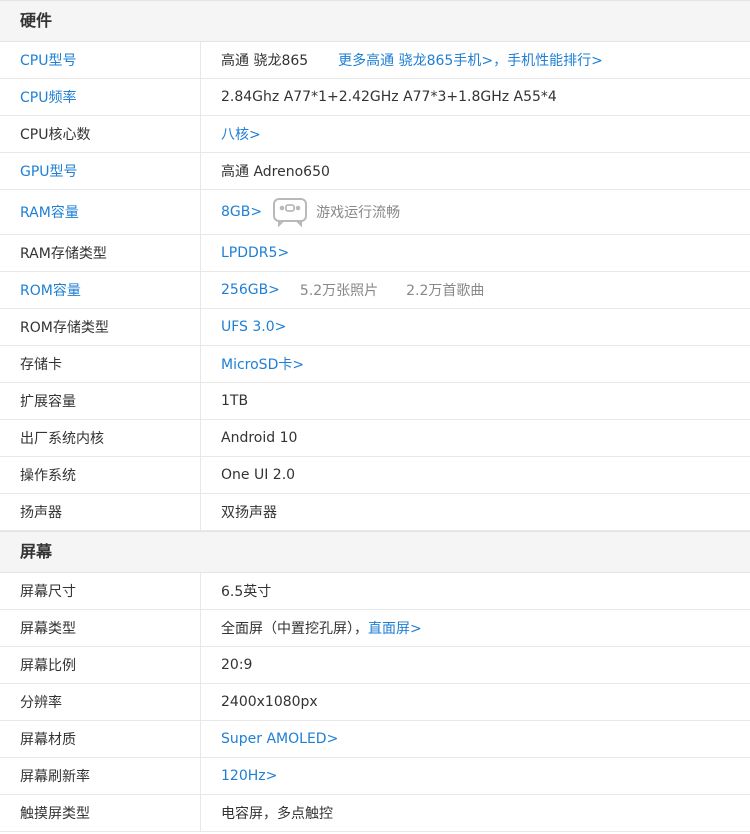 The image size is (750, 834). I want to click on spec-value-cpu-model: 高通 骁龙865 更多高通 骁龙865手机> ， 手机性能排行>, so click(475, 60).